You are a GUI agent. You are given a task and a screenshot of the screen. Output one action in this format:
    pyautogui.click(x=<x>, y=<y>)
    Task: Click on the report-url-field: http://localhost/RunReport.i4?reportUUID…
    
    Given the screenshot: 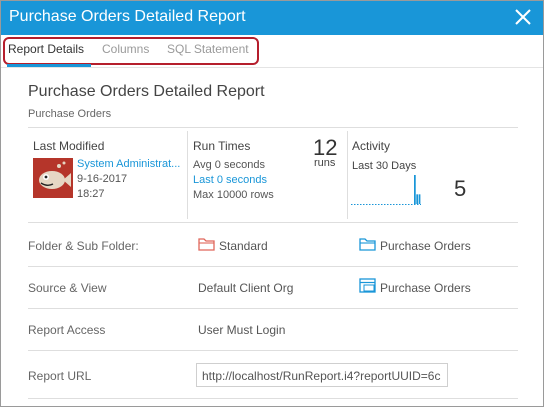 What is the action you would take?
    pyautogui.click(x=322, y=375)
    